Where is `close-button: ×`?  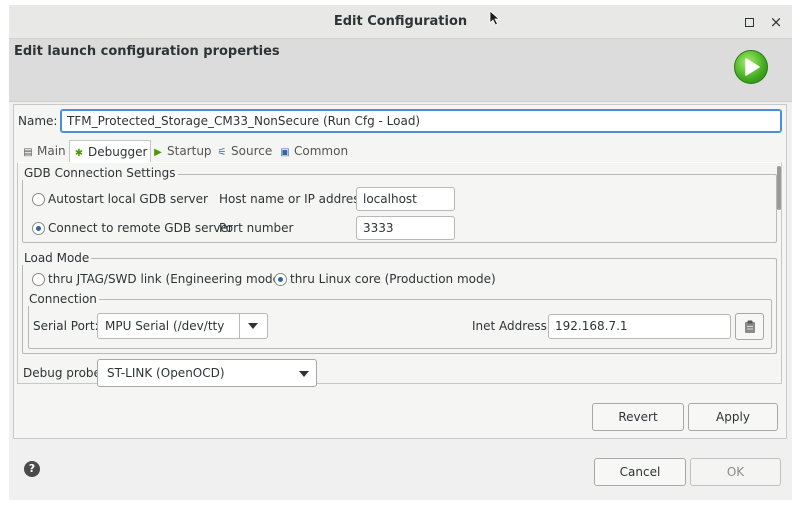 close-button: × is located at coordinates (776, 22).